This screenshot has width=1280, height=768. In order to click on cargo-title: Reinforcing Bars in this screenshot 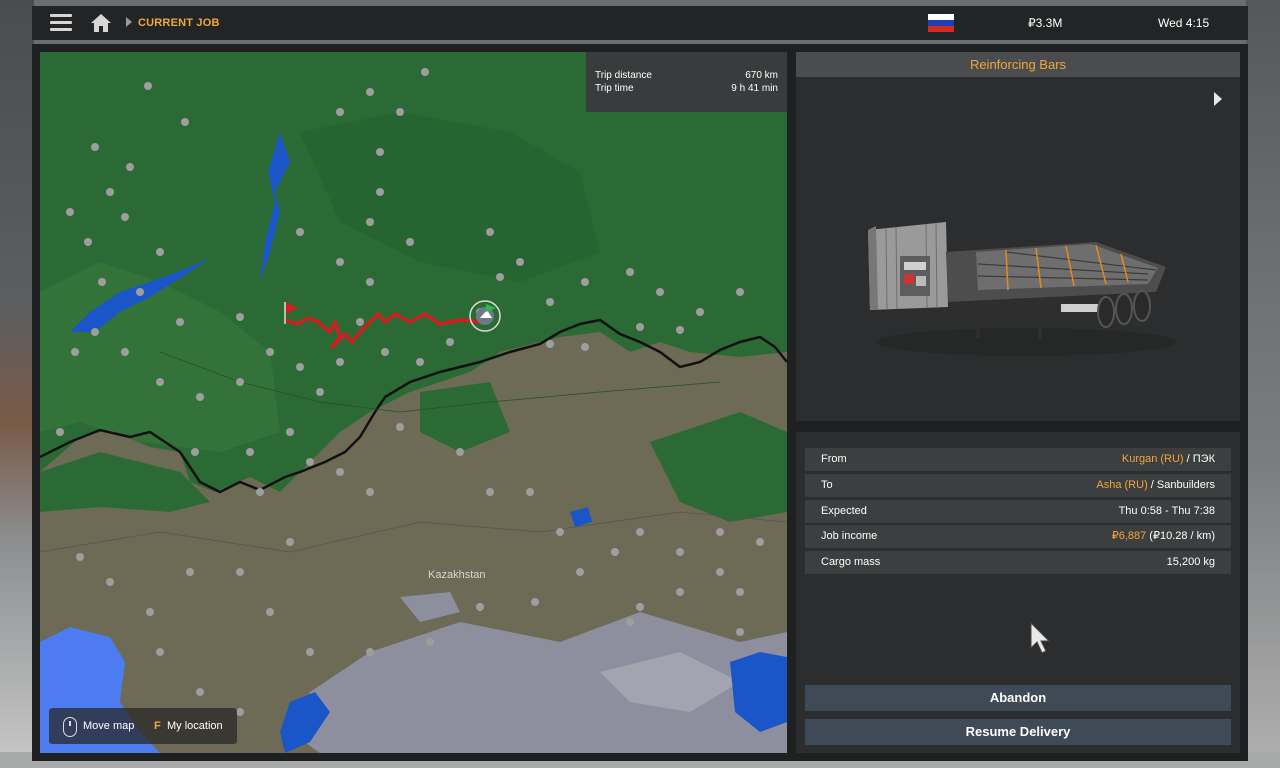, I will do `click(1018, 64)`.